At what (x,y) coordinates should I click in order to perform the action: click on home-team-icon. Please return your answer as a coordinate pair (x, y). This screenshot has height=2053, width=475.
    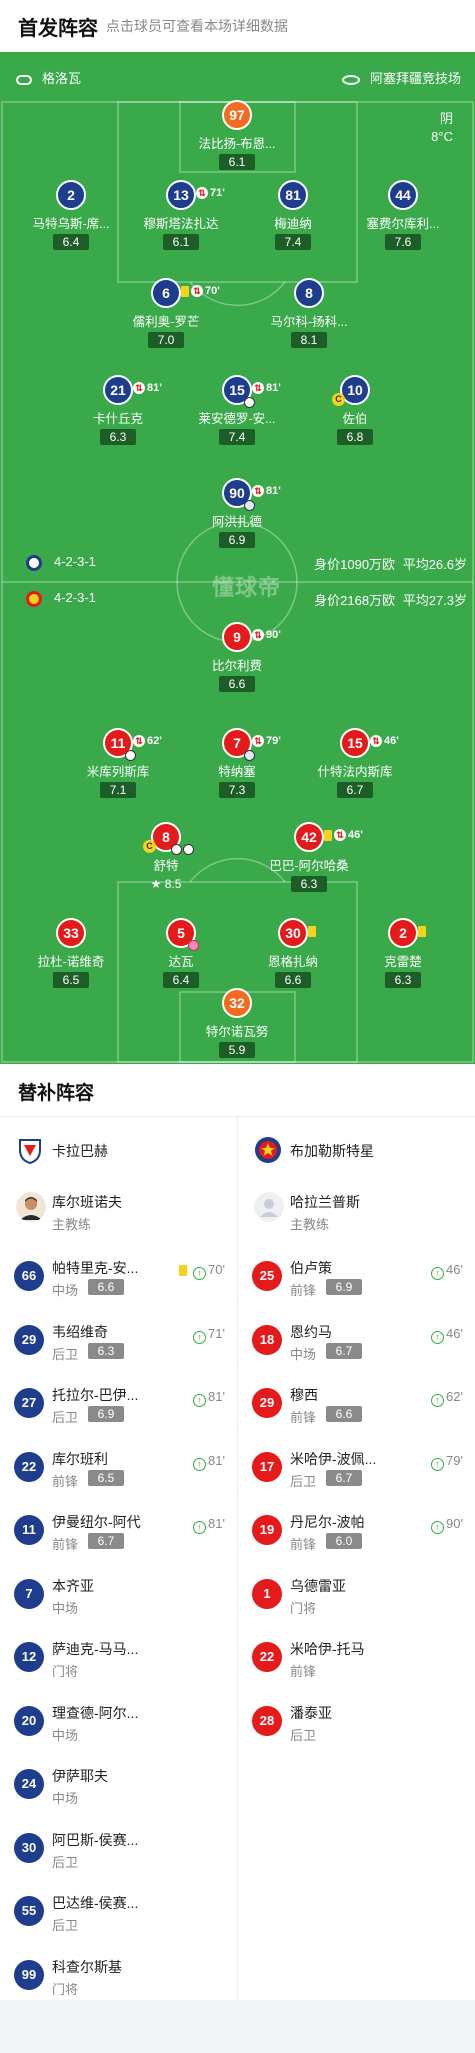
    Looking at the image, I should click on (34, 562).